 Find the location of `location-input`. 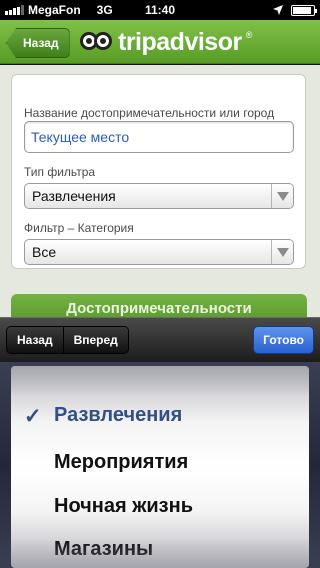

location-input is located at coordinates (159, 137).